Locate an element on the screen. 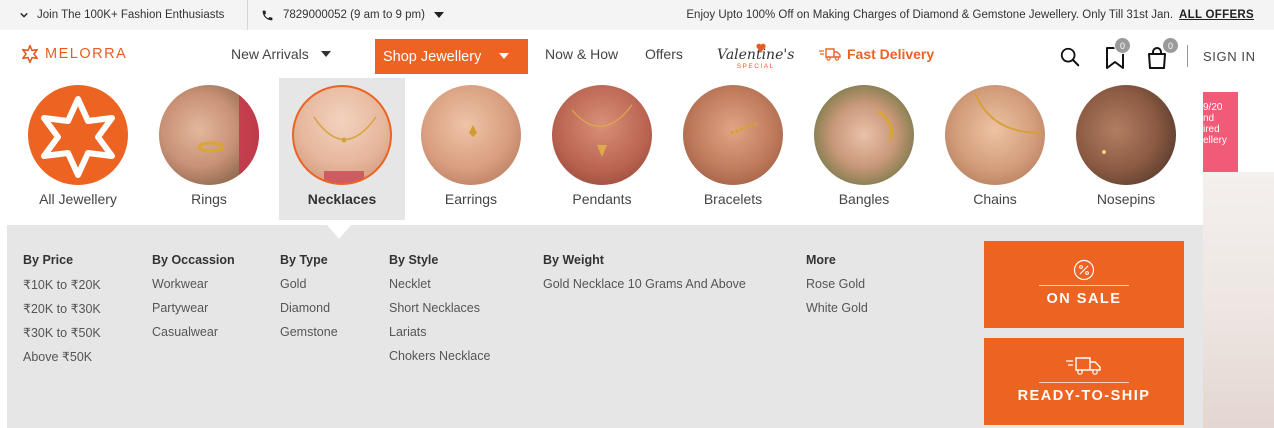  on-sale-label: ON SALE is located at coordinates (1084, 299).